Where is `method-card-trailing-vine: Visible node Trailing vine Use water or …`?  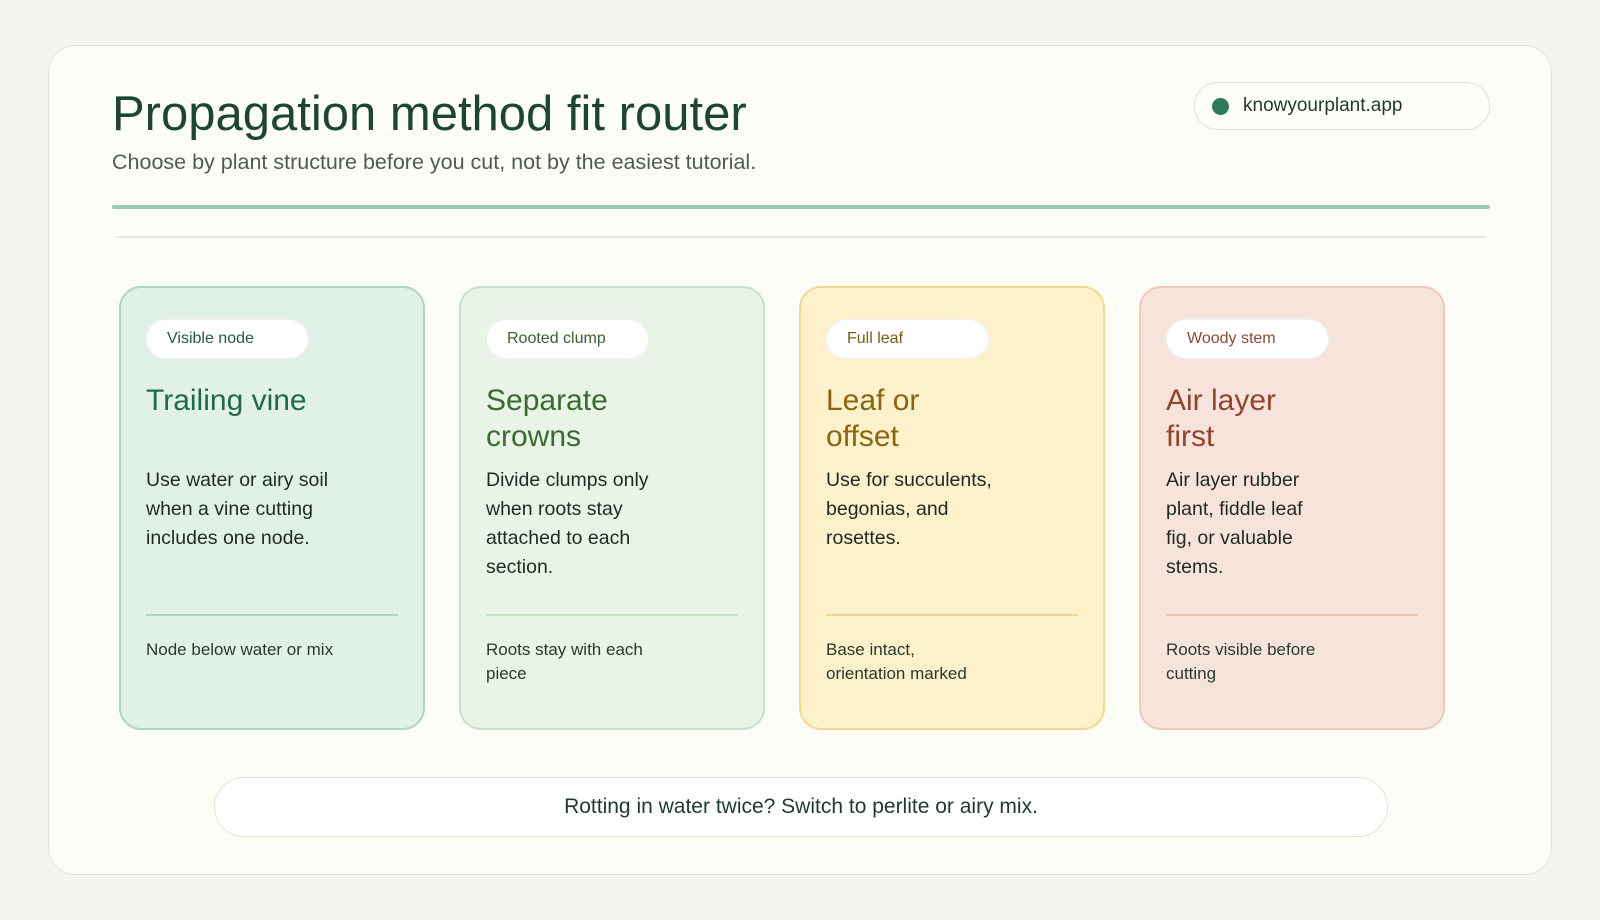 method-card-trailing-vine: Visible node Trailing vine Use water or … is located at coordinates (272, 508).